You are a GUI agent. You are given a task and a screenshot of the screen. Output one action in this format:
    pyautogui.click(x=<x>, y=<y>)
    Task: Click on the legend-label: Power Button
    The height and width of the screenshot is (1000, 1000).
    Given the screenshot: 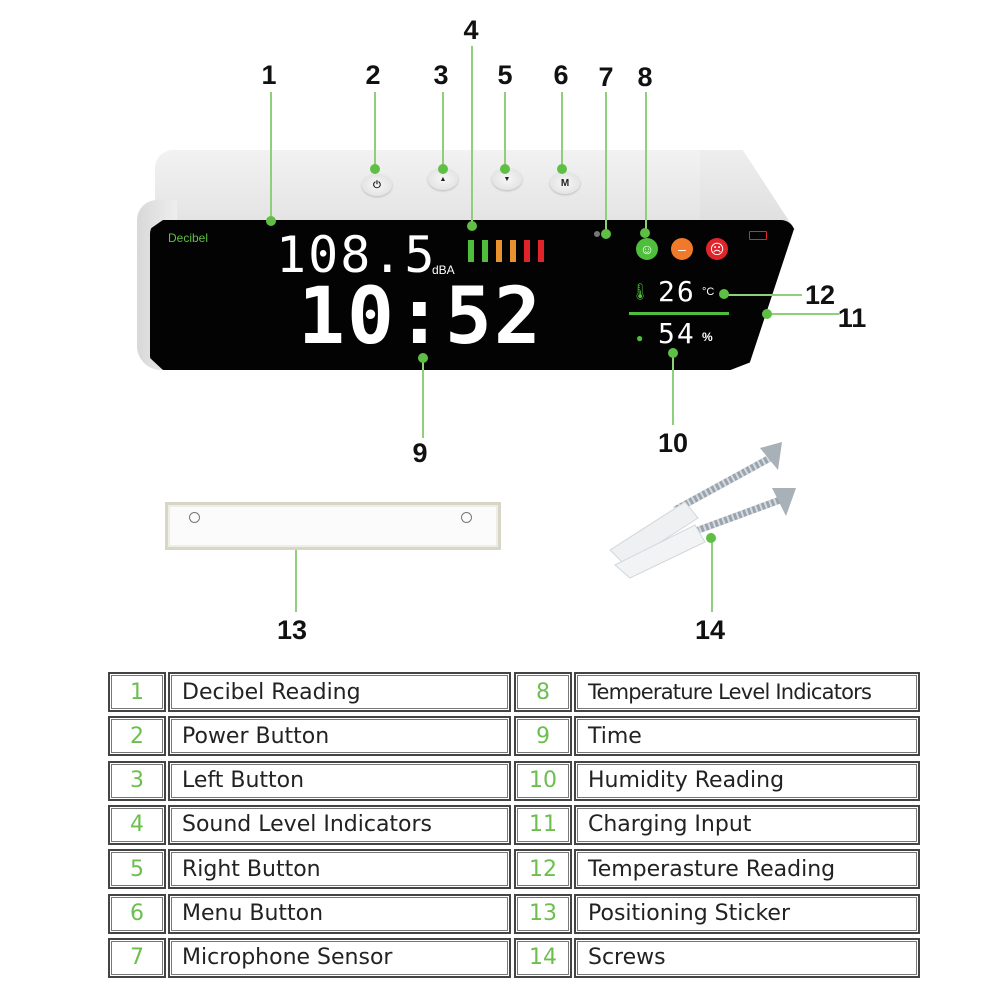 What is the action you would take?
    pyautogui.click(x=339, y=736)
    